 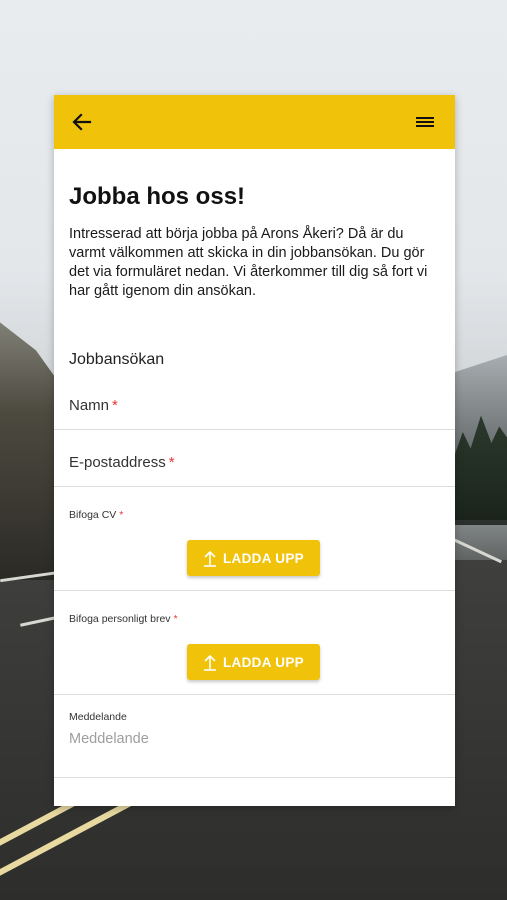 I want to click on arrow-left-icon, so click(x=82, y=122).